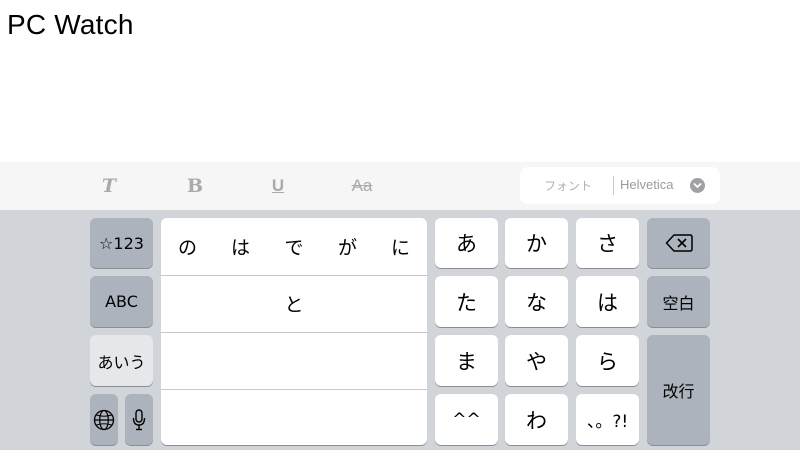 This screenshot has height=450, width=800. What do you see at coordinates (104, 419) in the screenshot?
I see `globe-icon` at bounding box center [104, 419].